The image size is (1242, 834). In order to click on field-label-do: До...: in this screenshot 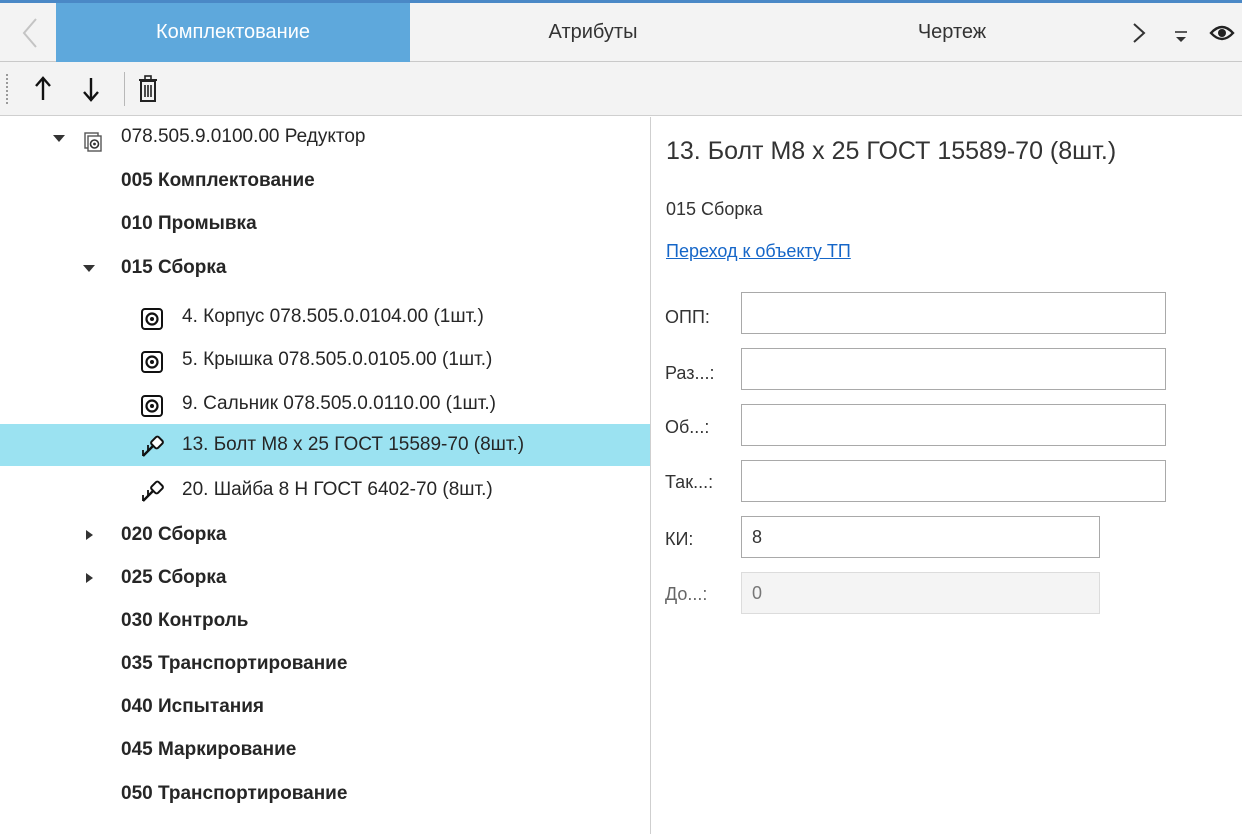, I will do `click(686, 594)`.